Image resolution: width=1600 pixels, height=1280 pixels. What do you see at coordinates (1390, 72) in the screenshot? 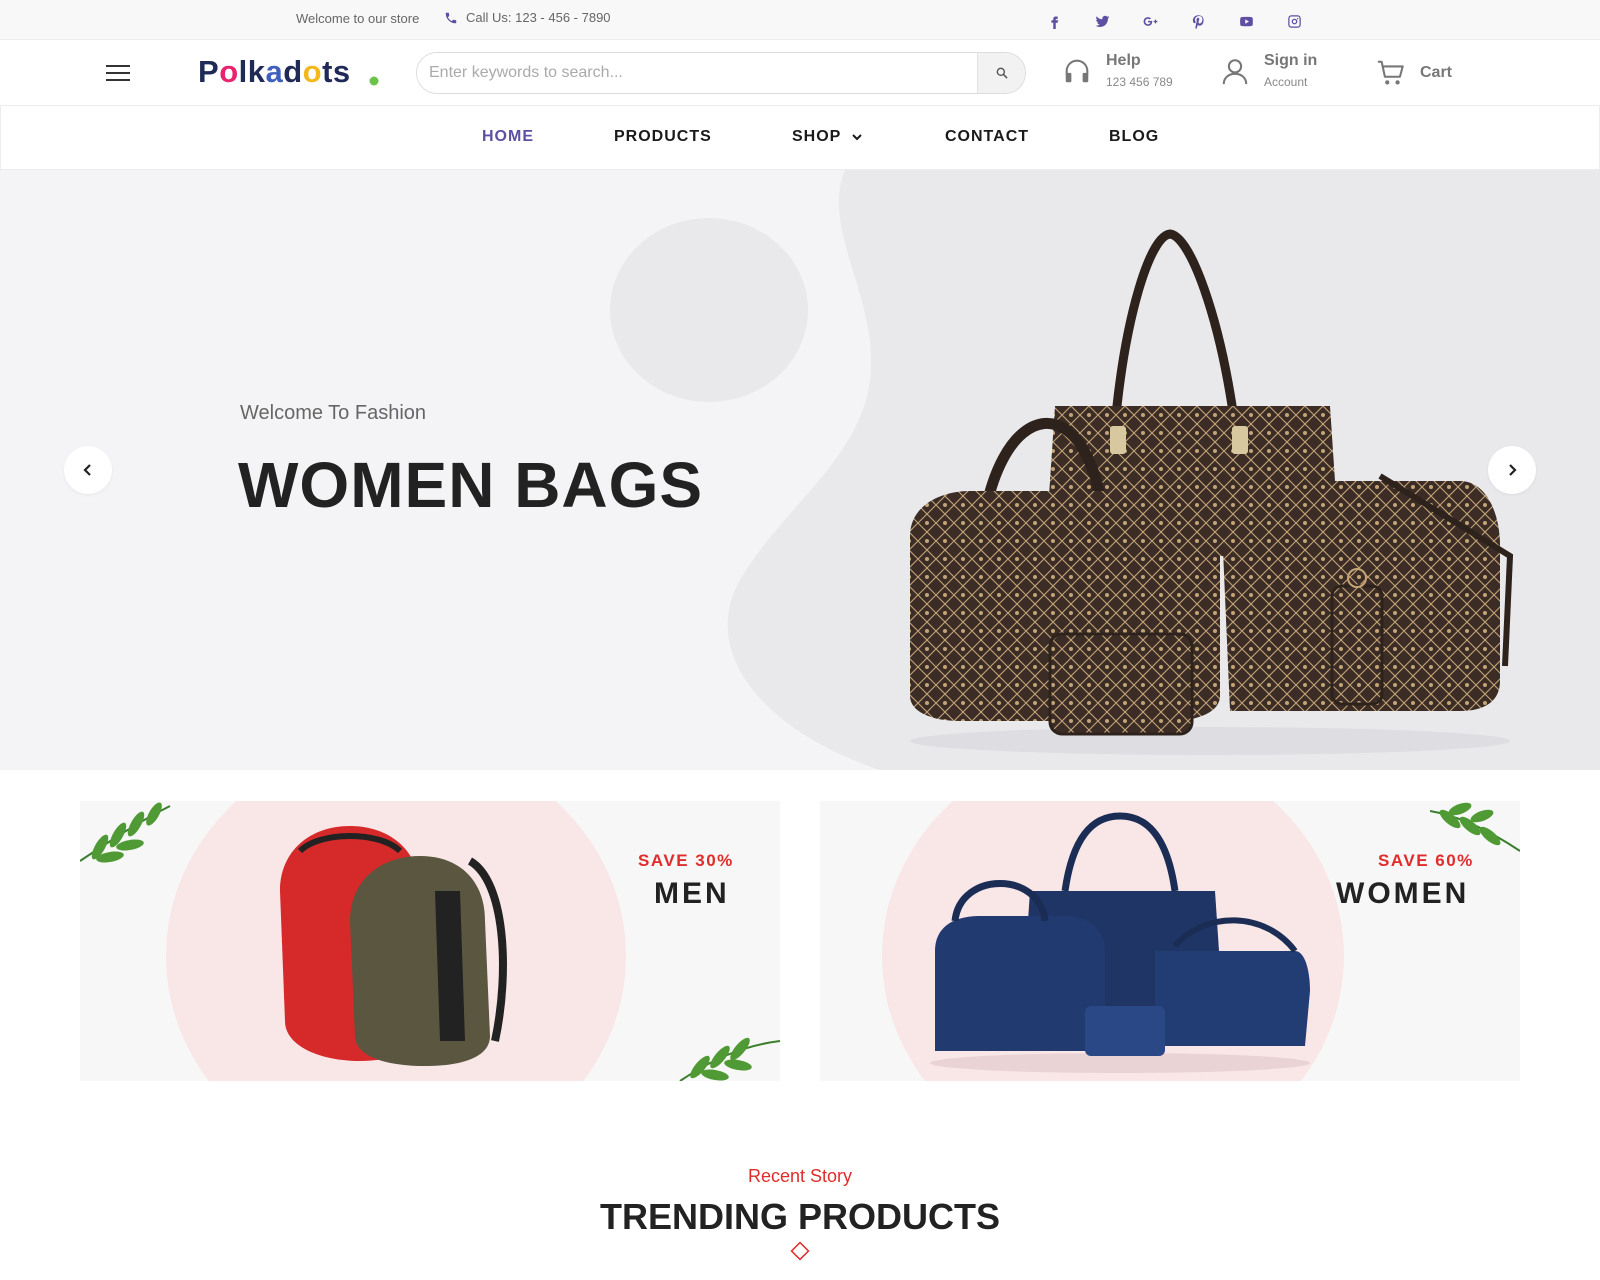
I see `cart-icon` at bounding box center [1390, 72].